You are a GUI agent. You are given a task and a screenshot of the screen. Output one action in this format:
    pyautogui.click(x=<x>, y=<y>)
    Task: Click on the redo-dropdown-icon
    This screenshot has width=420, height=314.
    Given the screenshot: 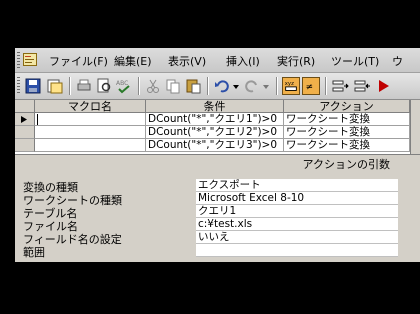 What is the action you would take?
    pyautogui.click(x=266, y=87)
    